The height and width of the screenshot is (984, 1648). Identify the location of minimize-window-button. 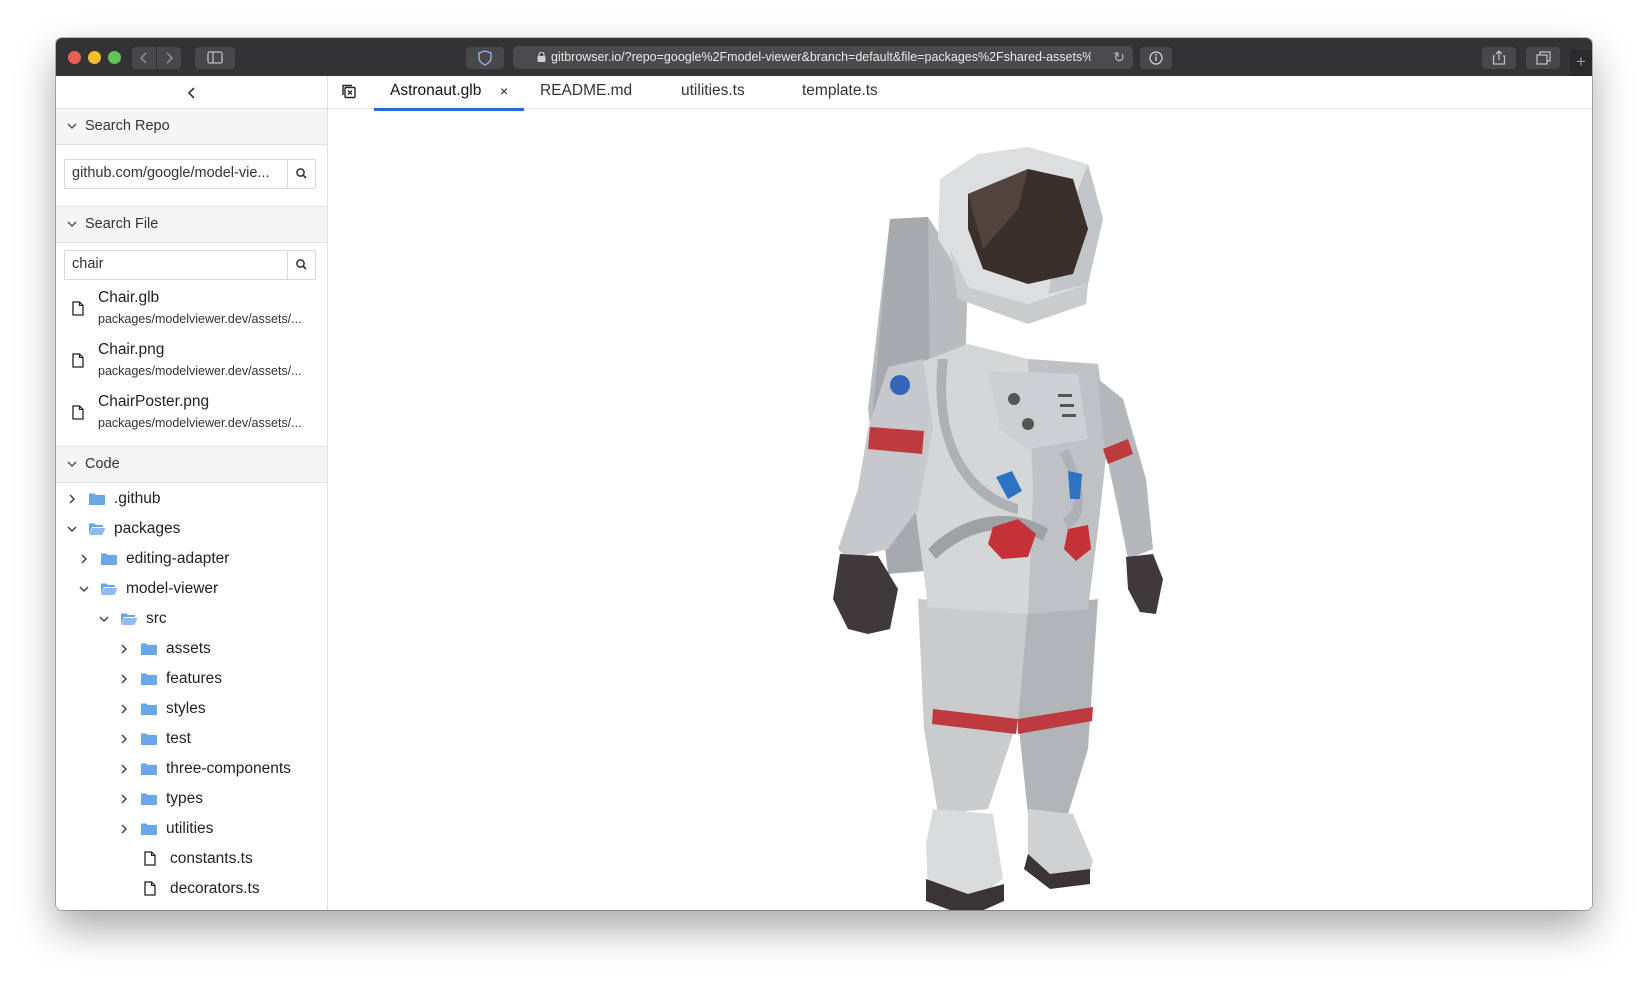
(94, 57).